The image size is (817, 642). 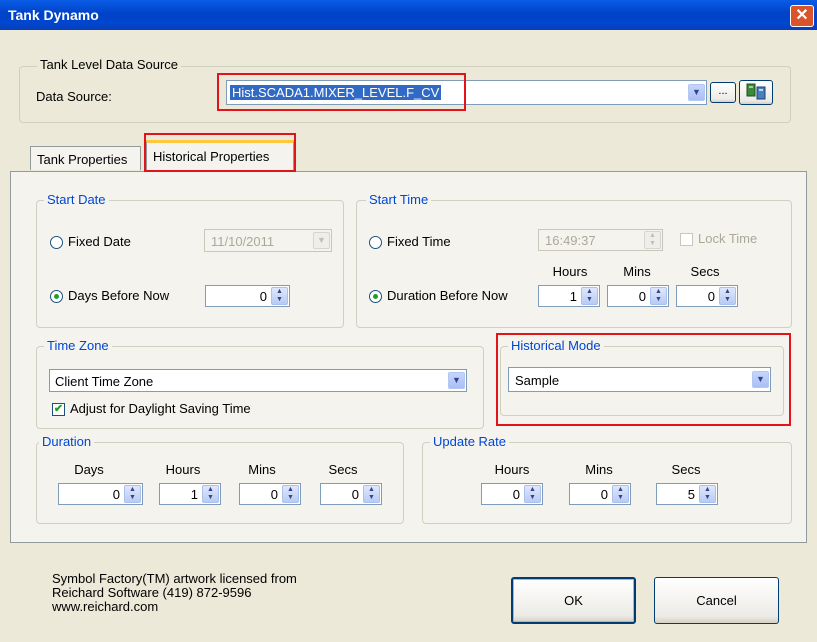 What do you see at coordinates (58, 409) in the screenshot?
I see `daylight-saving-checkbox: ✔` at bounding box center [58, 409].